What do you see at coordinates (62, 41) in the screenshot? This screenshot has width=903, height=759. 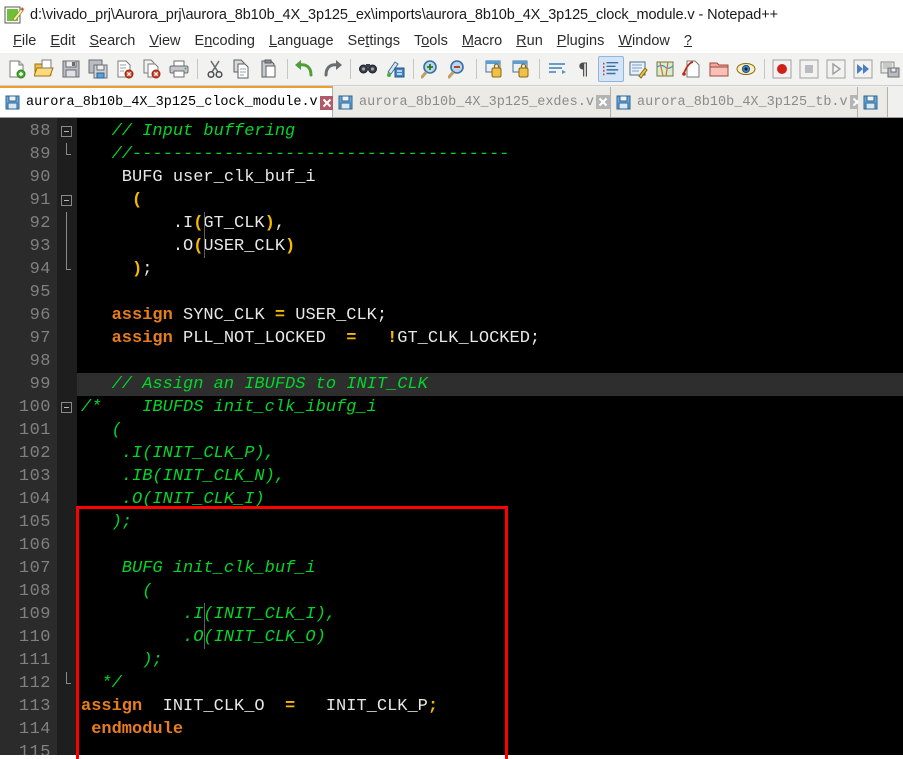 I see `menu-edit: Edit` at bounding box center [62, 41].